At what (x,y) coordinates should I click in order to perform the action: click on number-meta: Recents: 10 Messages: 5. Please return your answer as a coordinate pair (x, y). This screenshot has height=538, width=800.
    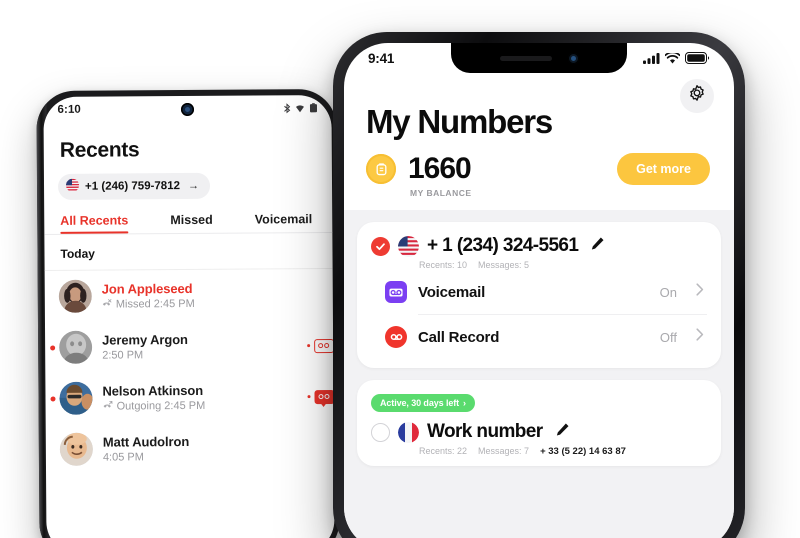
    Looking at the image, I should click on (563, 265).